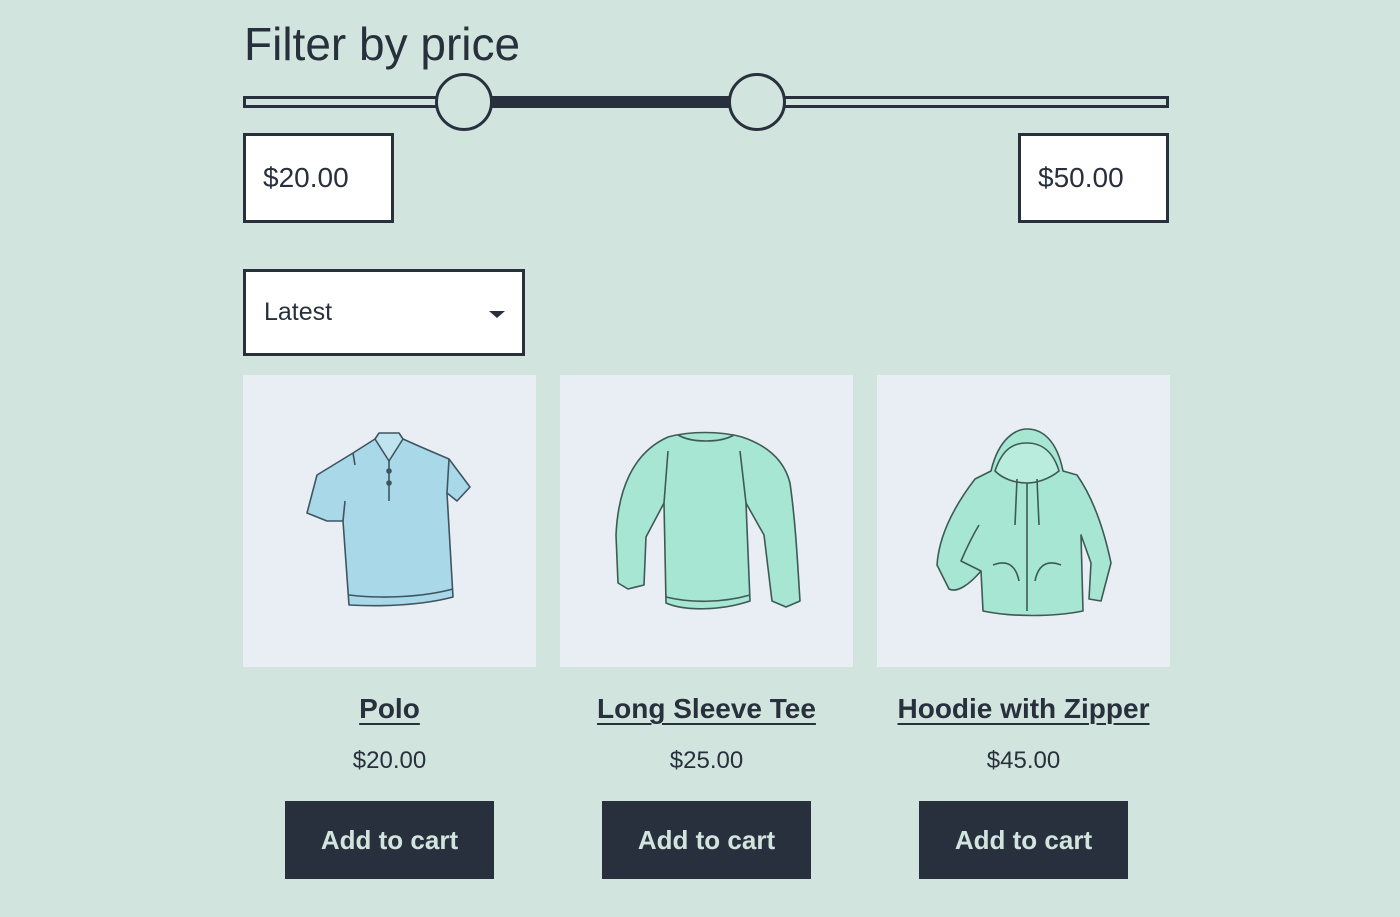 The width and height of the screenshot is (1400, 917). Describe the element at coordinates (706, 709) in the screenshot. I see `product-title-link: Long Sleeve Tee` at that location.